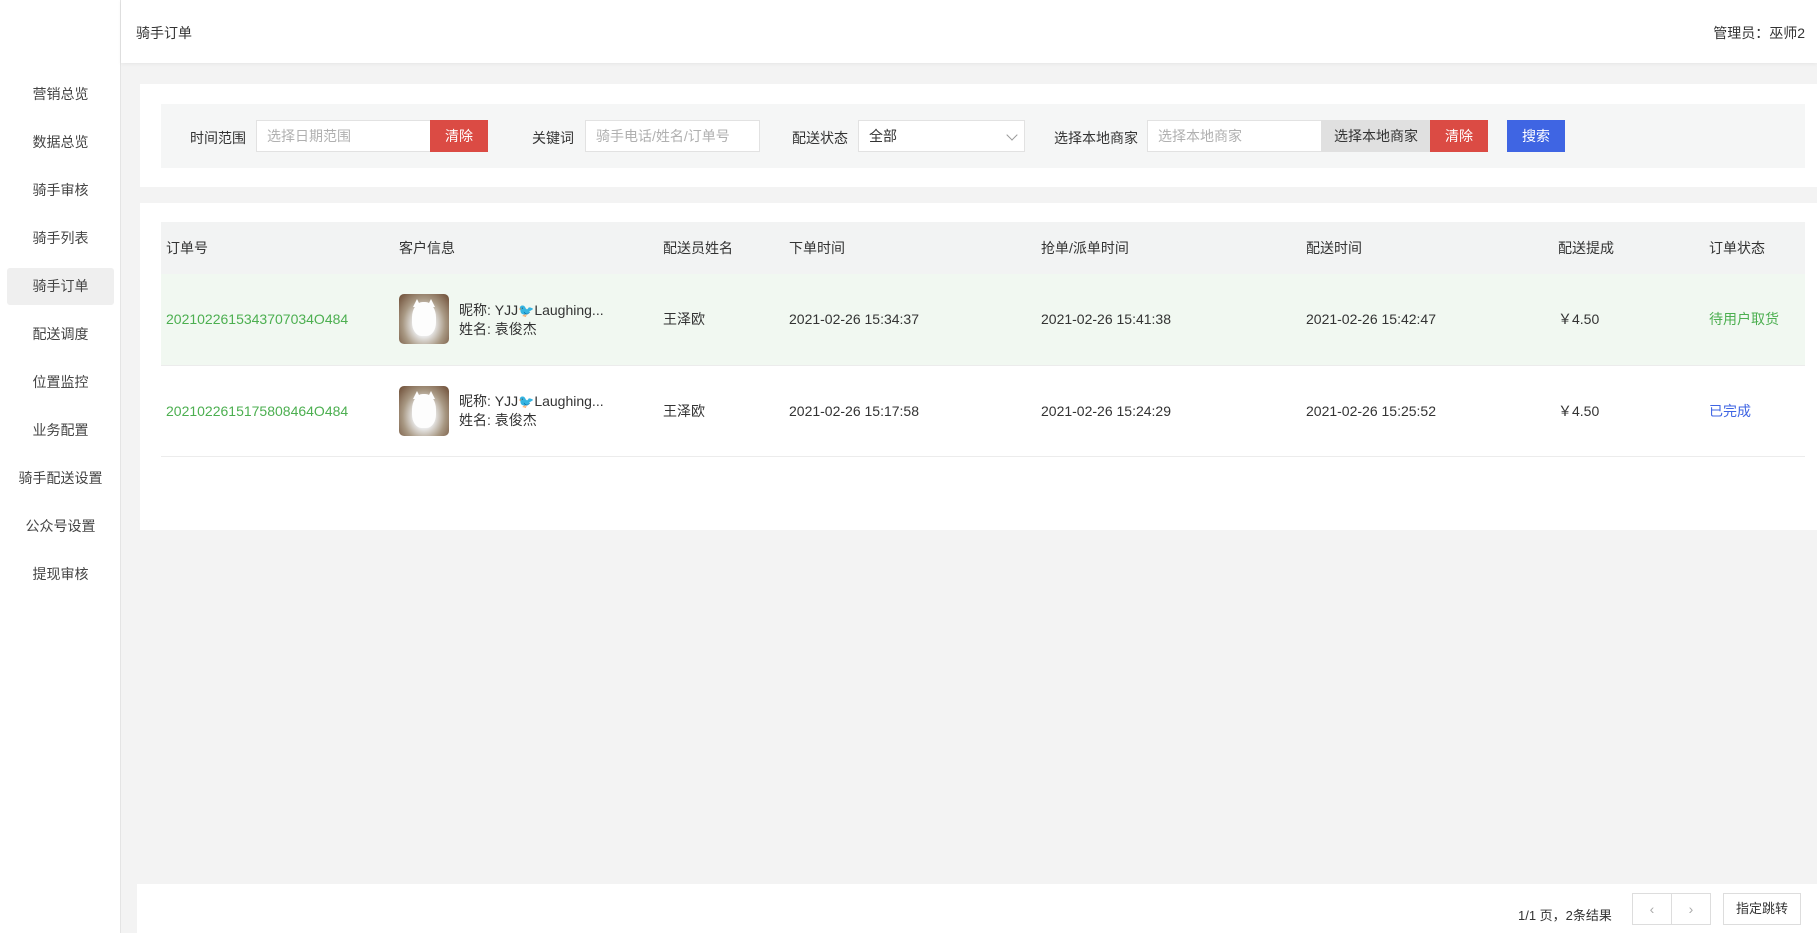  What do you see at coordinates (672, 136) in the screenshot?
I see `keyword-input` at bounding box center [672, 136].